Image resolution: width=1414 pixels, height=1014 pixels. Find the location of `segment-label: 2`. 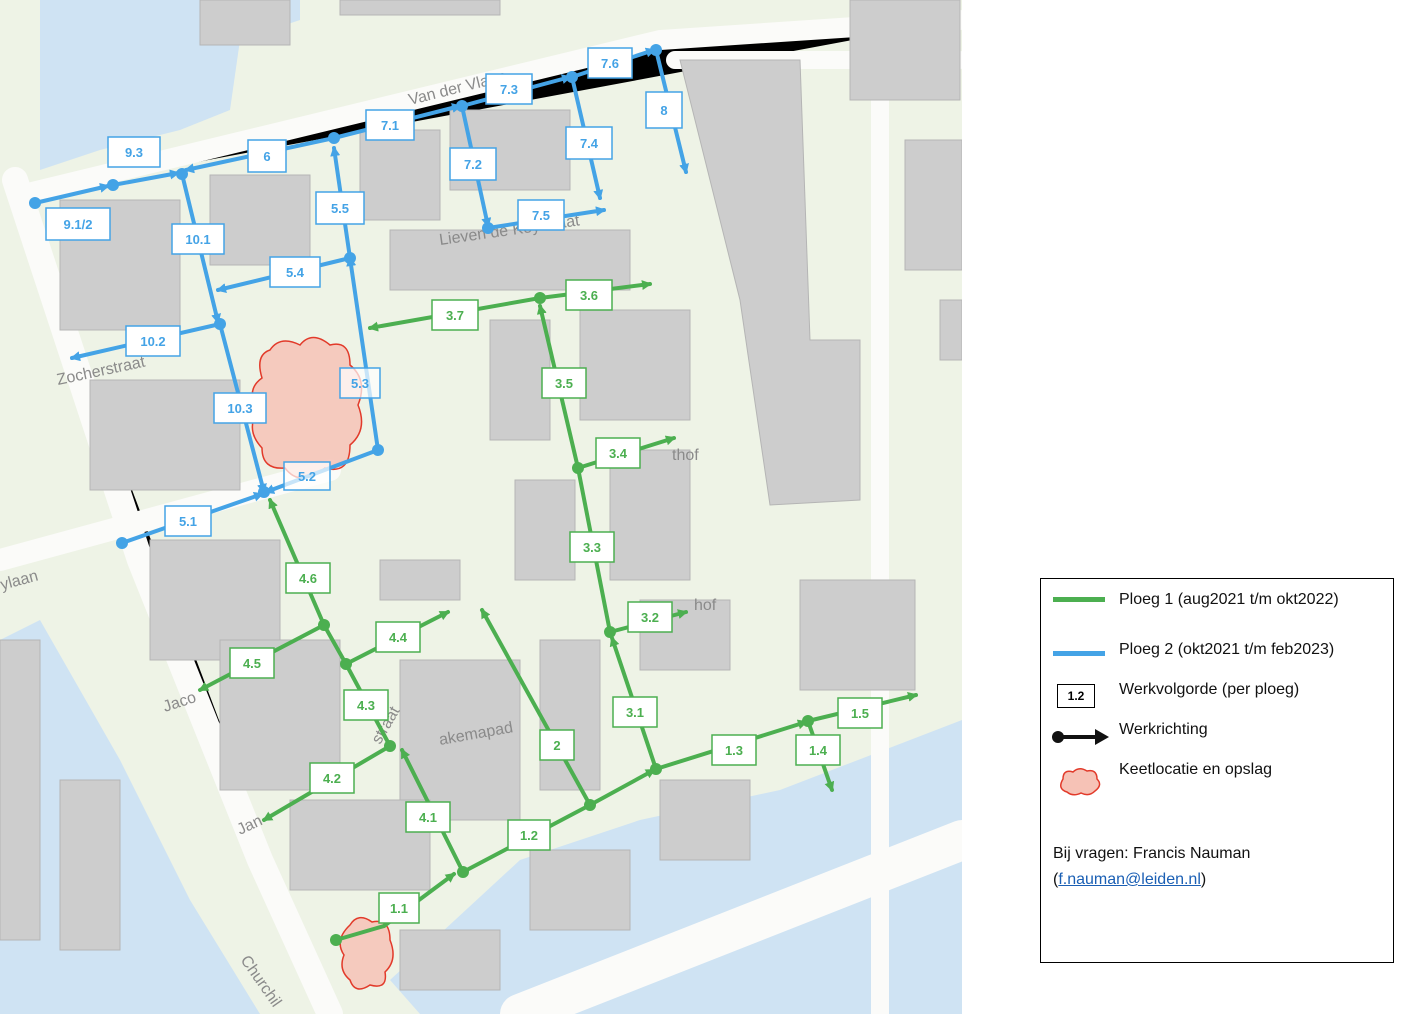

segment-label: 2 is located at coordinates (557, 745).